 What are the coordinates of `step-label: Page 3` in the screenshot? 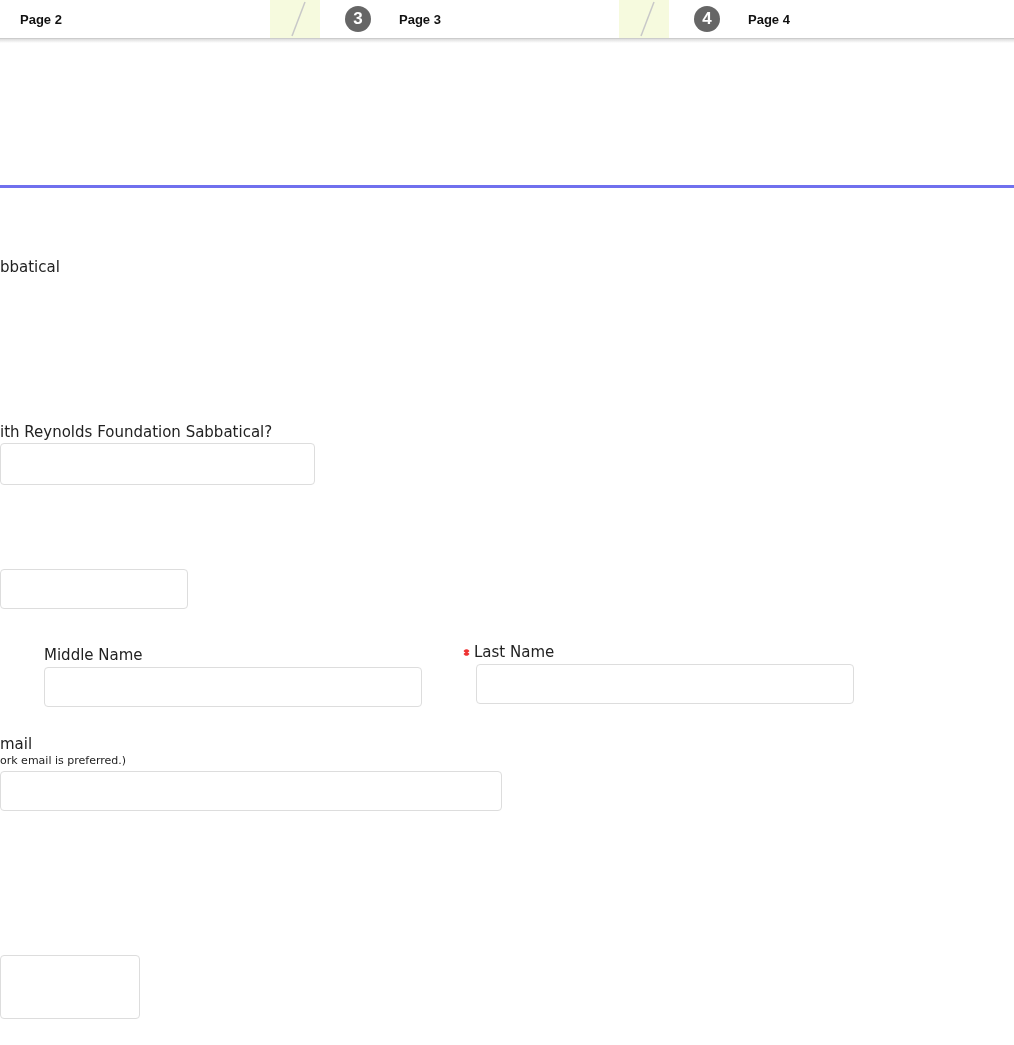 It's located at (509, 19).